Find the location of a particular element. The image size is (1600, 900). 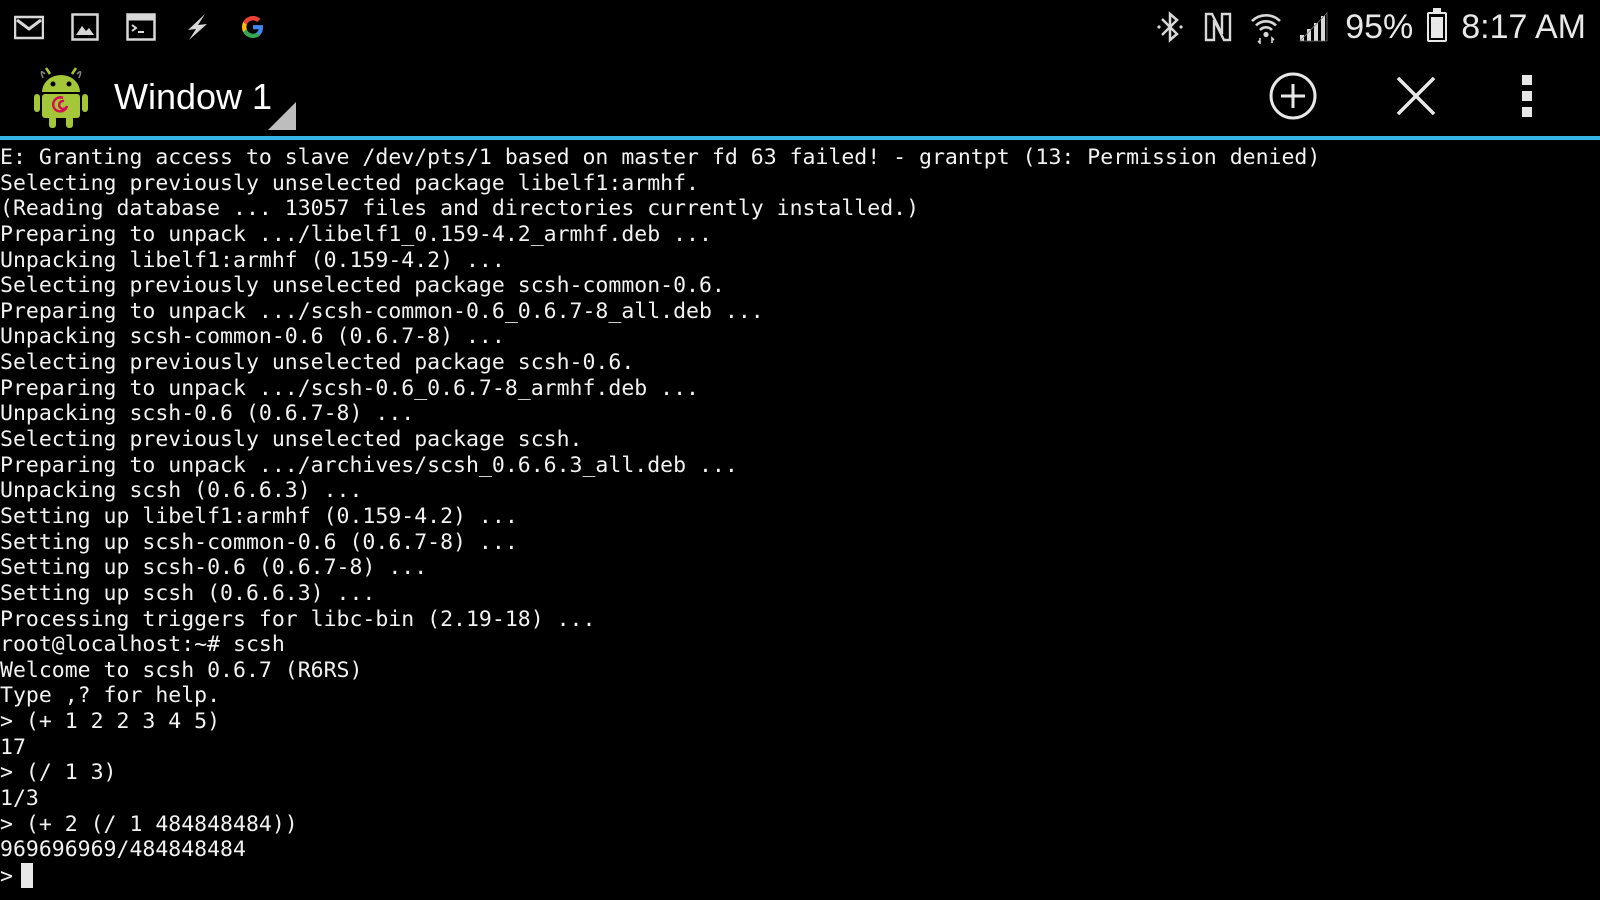

terminal-line: 1/3 is located at coordinates (19, 799).